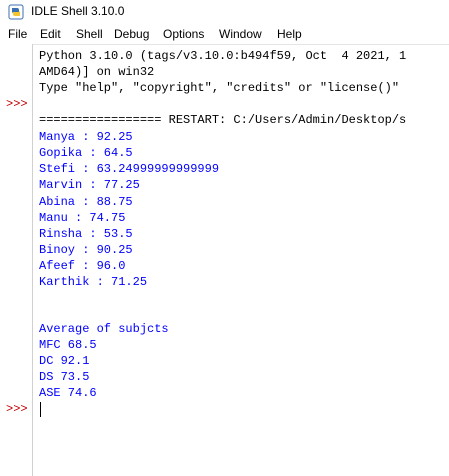  I want to click on menu-file: File, so click(17, 34).